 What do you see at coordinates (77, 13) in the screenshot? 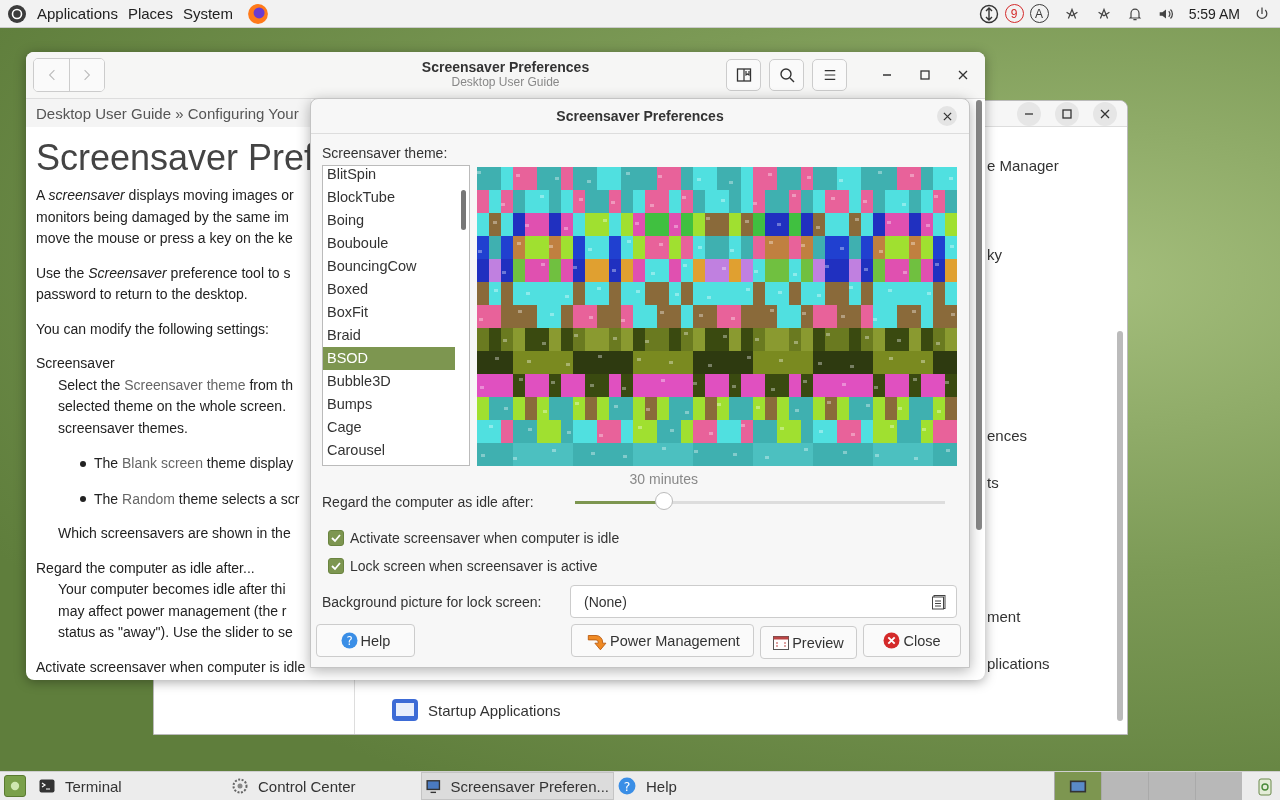
I see `panel-menu: Applications` at bounding box center [77, 13].